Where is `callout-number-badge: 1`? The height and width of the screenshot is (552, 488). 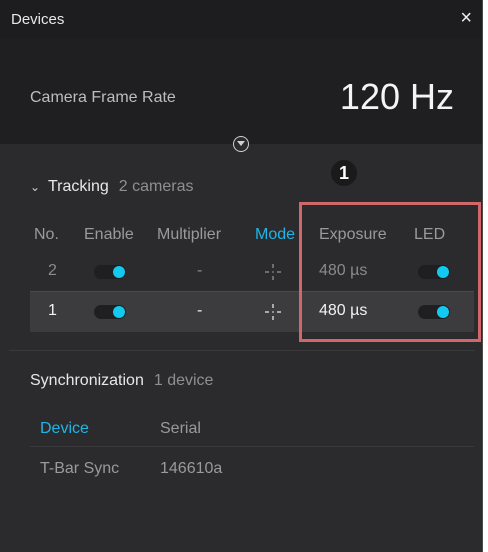
callout-number-badge: 1 is located at coordinates (344, 173).